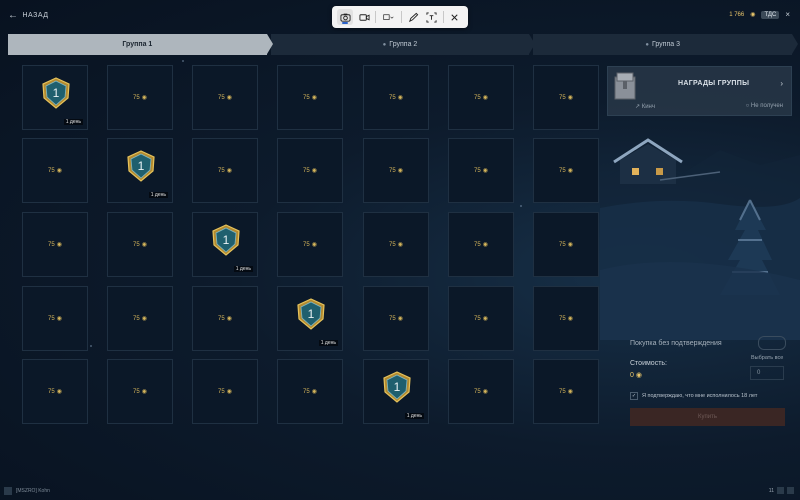  Describe the element at coordinates (767, 373) in the screenshot. I see `quantity-field: 0` at that location.